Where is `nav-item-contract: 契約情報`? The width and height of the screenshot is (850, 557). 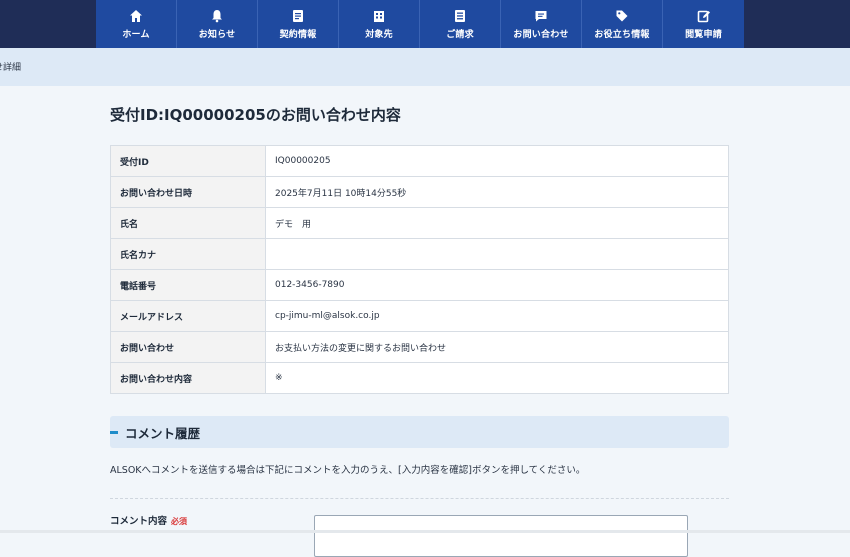 nav-item-contract: 契約情報 is located at coordinates (298, 24).